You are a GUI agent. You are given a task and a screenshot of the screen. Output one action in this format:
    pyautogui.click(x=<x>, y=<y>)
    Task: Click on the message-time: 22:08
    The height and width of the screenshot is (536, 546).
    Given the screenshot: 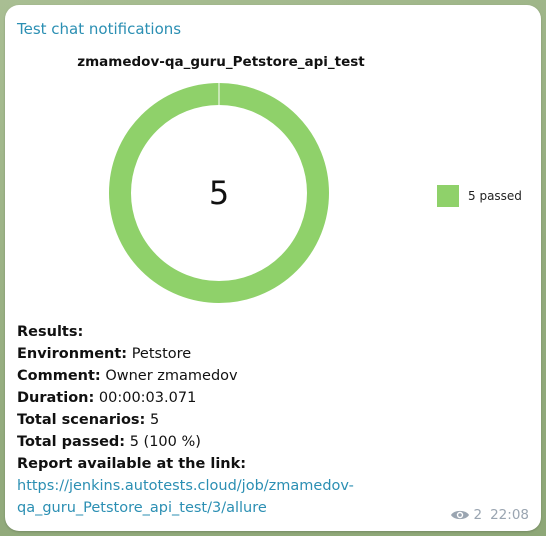 What is the action you would take?
    pyautogui.click(x=509, y=515)
    